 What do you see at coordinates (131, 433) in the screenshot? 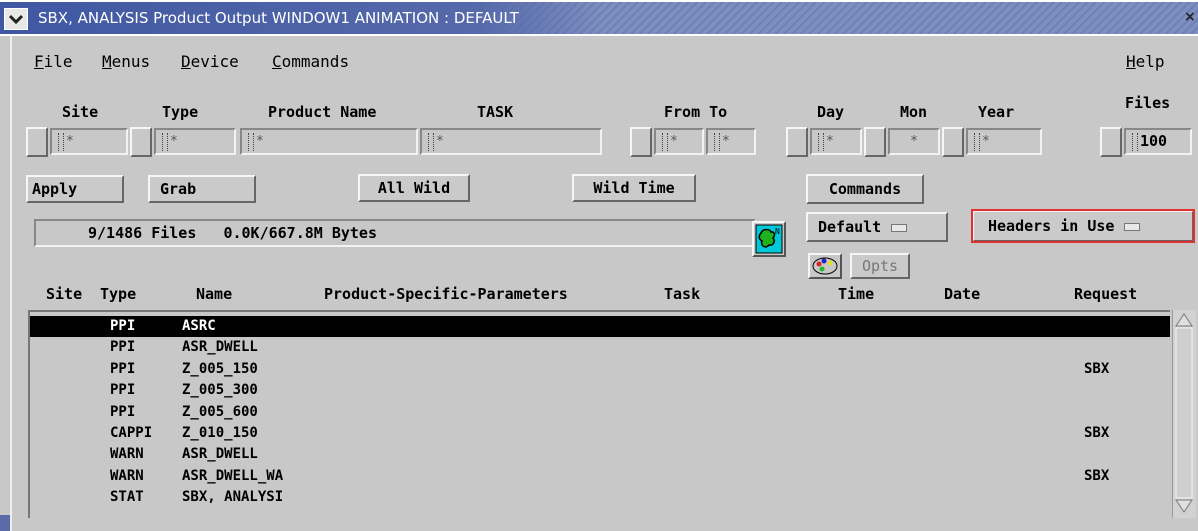
I see `row-type: CAPPI` at bounding box center [131, 433].